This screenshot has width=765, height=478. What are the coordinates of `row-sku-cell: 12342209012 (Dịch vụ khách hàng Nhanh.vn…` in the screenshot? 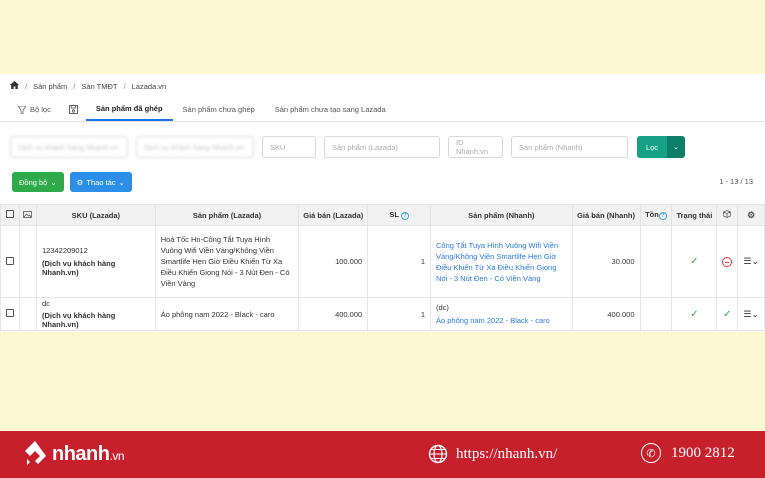 It's located at (95, 261).